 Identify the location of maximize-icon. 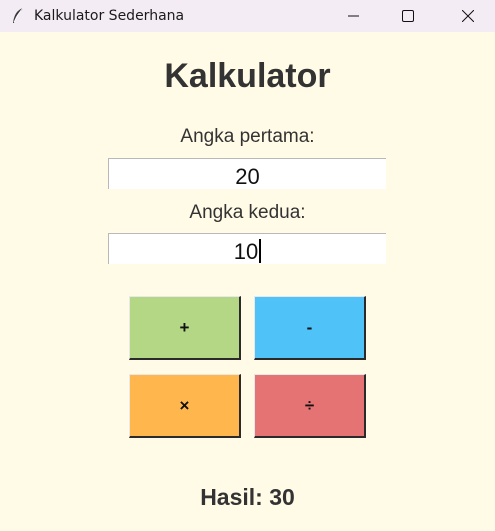
(408, 16).